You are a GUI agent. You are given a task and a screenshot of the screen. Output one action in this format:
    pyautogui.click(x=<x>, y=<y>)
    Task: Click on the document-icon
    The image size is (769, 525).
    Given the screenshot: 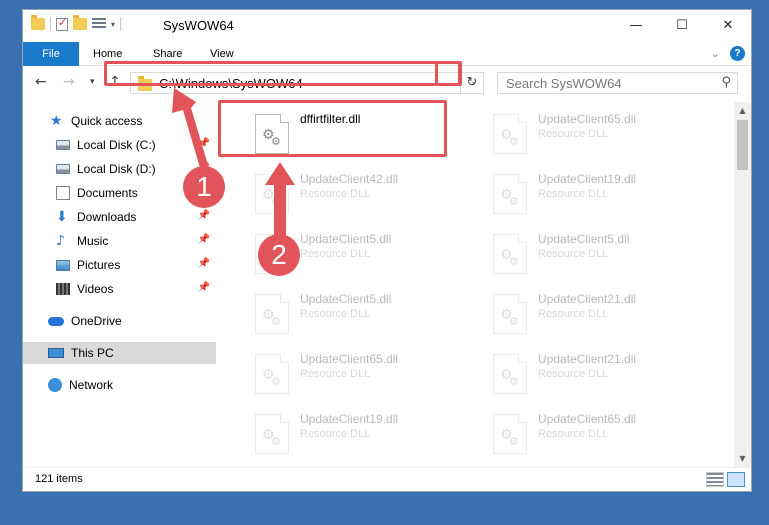 What is the action you would take?
    pyautogui.click(x=63, y=193)
    